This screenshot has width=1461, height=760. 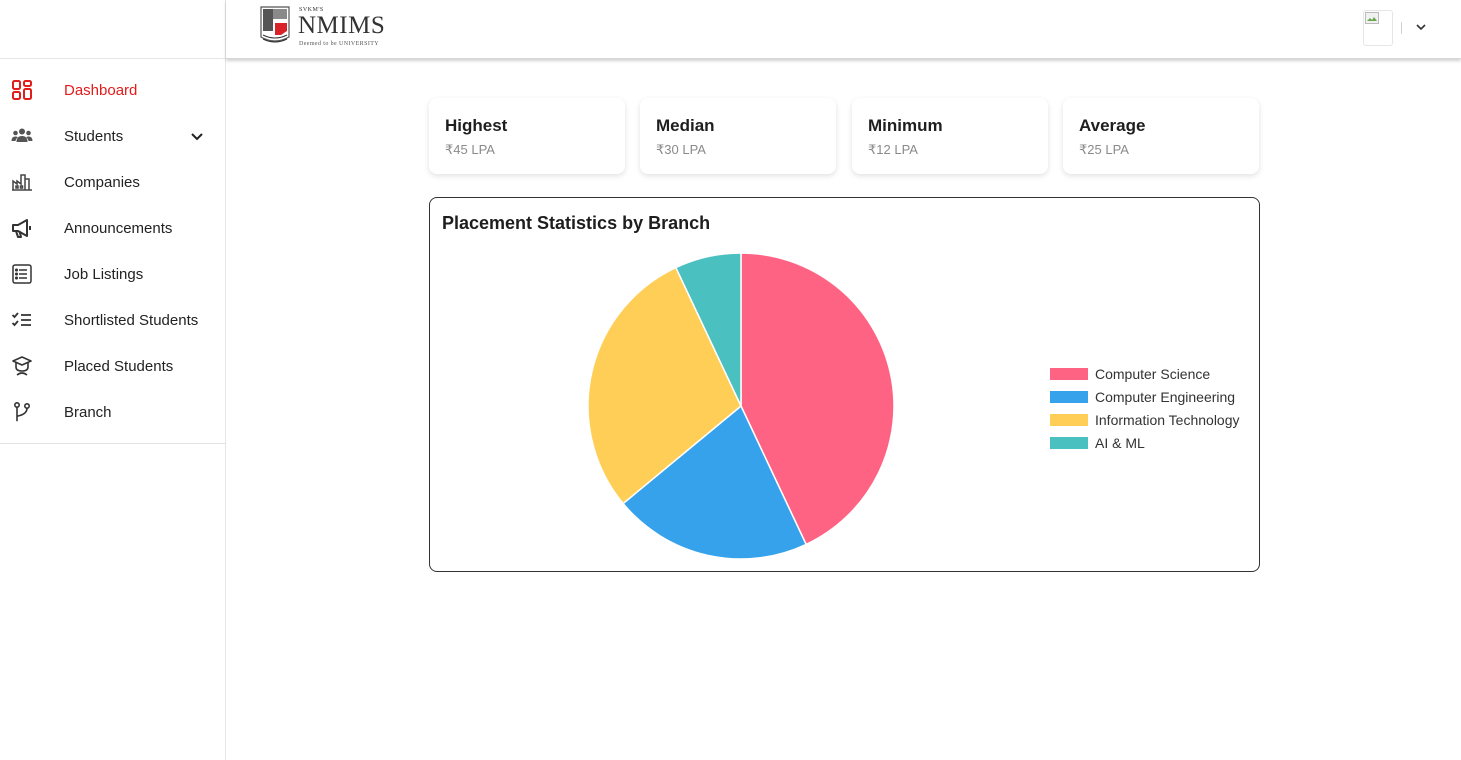 I want to click on sidebar-item-dashboard: Dashboard, so click(x=112, y=90).